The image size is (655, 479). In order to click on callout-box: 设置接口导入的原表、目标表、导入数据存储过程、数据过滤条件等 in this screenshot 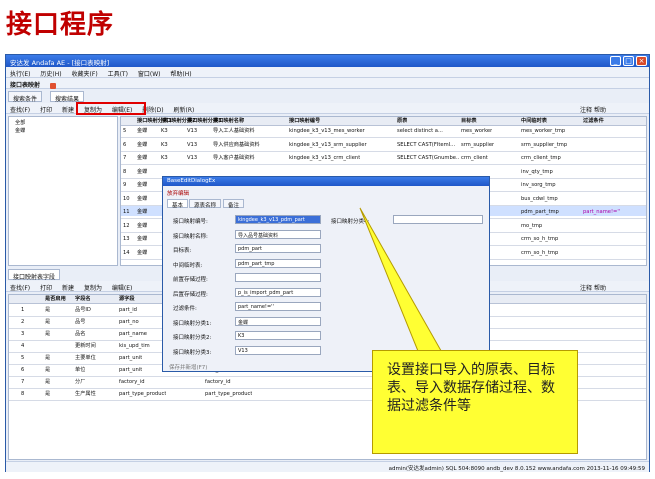, I will do `click(475, 402)`.